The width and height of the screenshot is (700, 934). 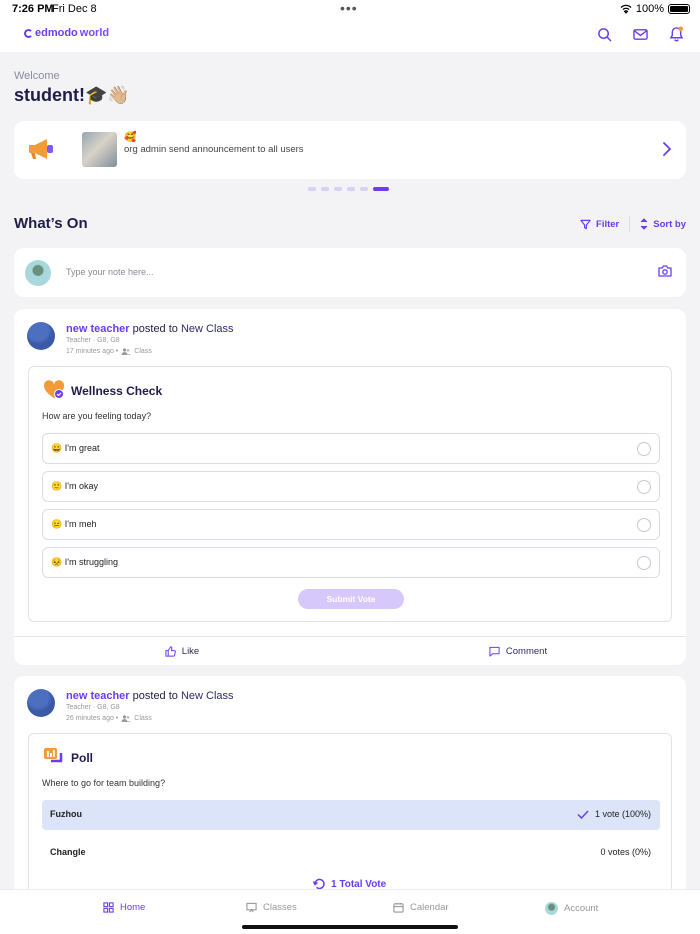 What do you see at coordinates (57, 448) in the screenshot?
I see `option-emoji: 😀` at bounding box center [57, 448].